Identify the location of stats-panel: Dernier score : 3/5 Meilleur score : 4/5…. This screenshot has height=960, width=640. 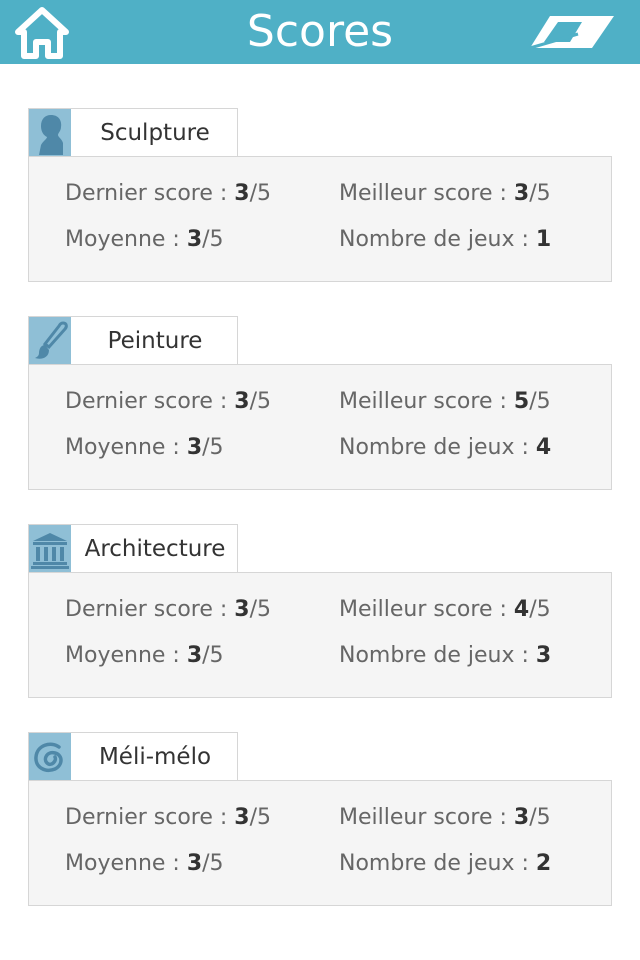
(320, 635).